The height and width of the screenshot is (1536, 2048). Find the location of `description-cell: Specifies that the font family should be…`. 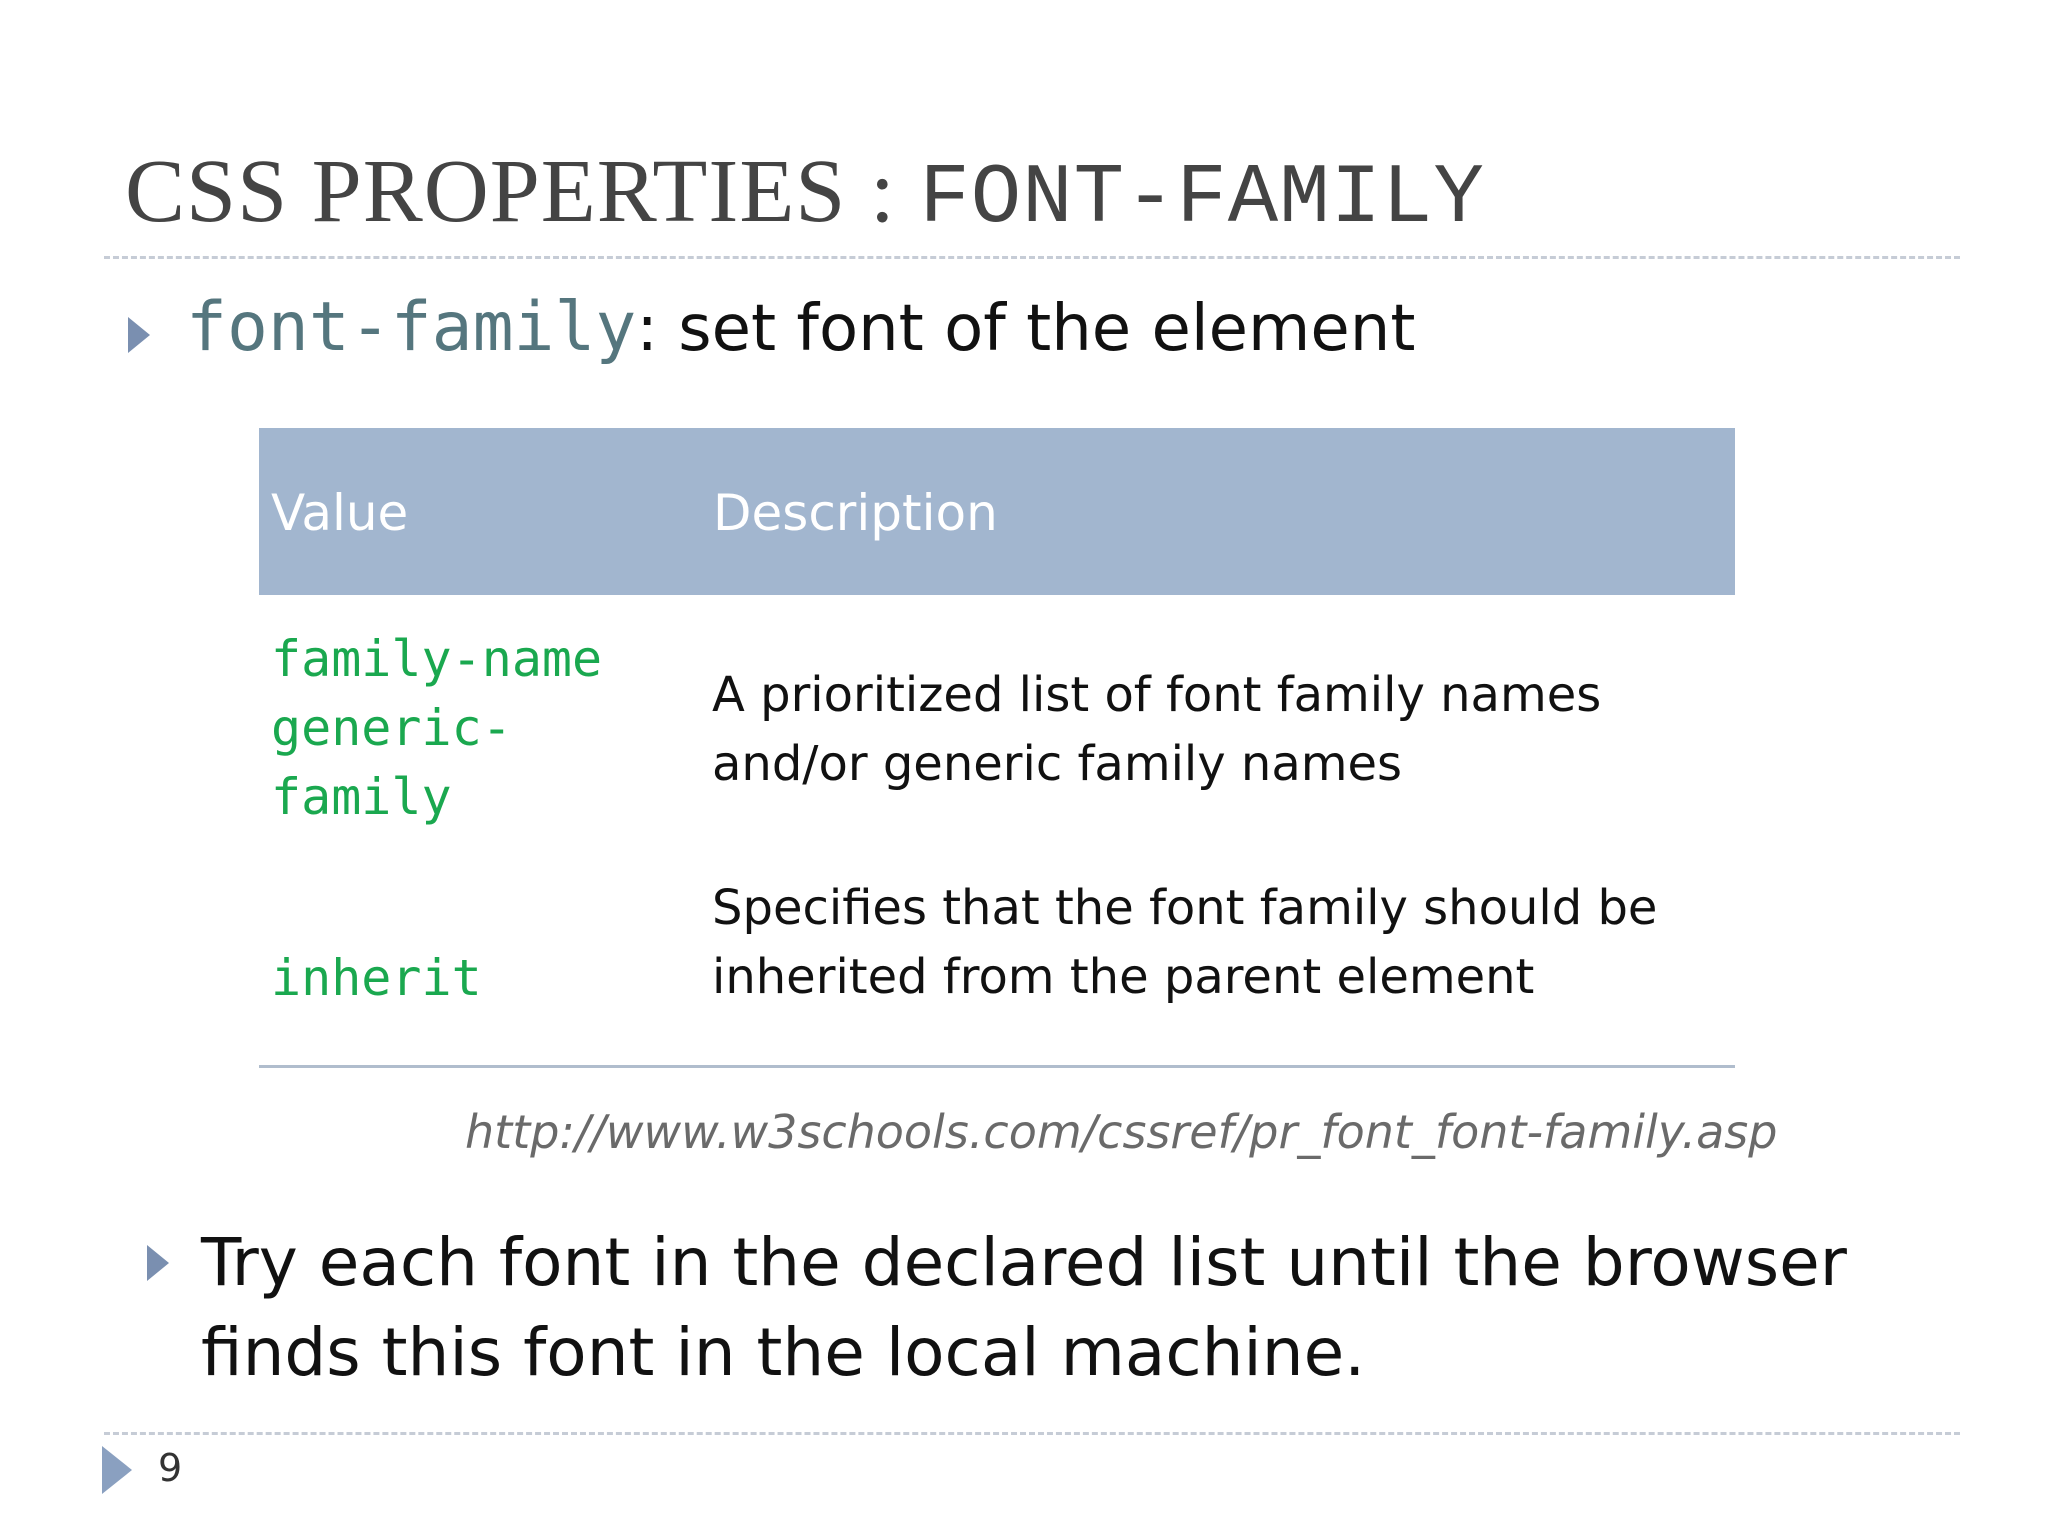

description-cell: Specifies that the font family should be… is located at coordinates (1184, 943).